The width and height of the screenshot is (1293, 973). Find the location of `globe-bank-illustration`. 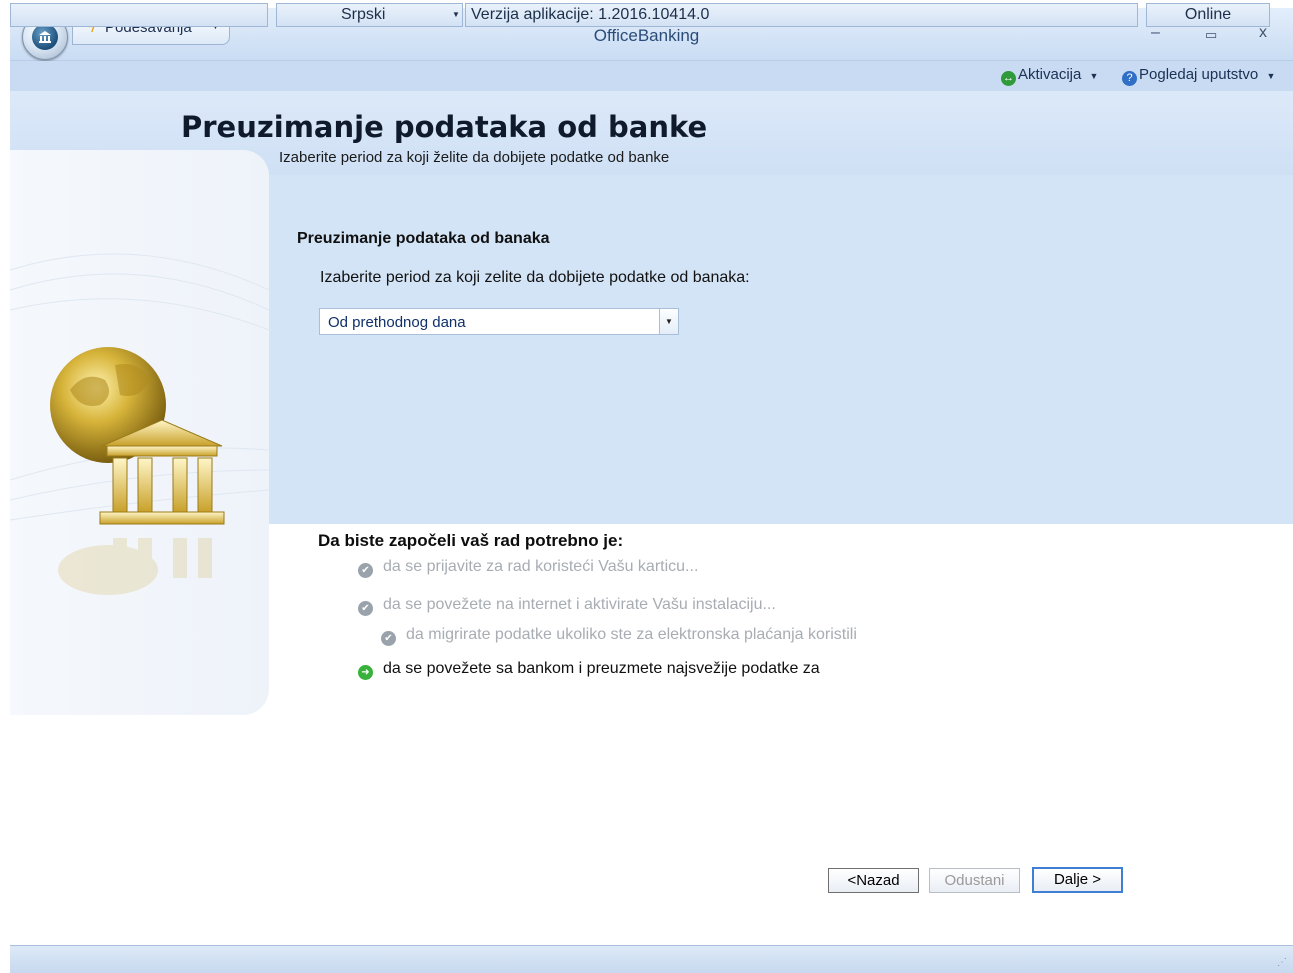

globe-bank-illustration is located at coordinates (139, 424).